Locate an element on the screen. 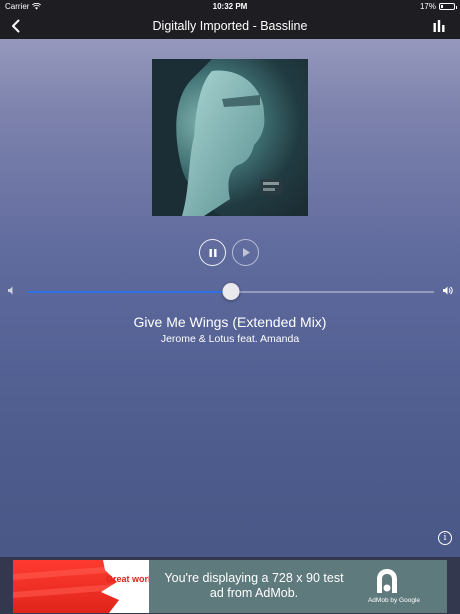 The height and width of the screenshot is (614, 460). battery-icon is located at coordinates (448, 6).